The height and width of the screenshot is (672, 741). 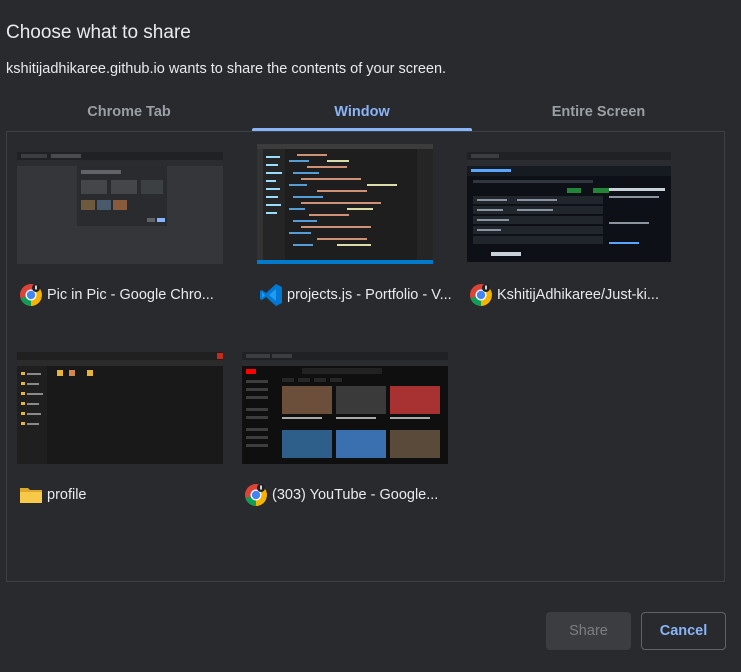 I want to click on source-tabs: Chrome Tab Window Entire Screen, so click(x=365, y=114).